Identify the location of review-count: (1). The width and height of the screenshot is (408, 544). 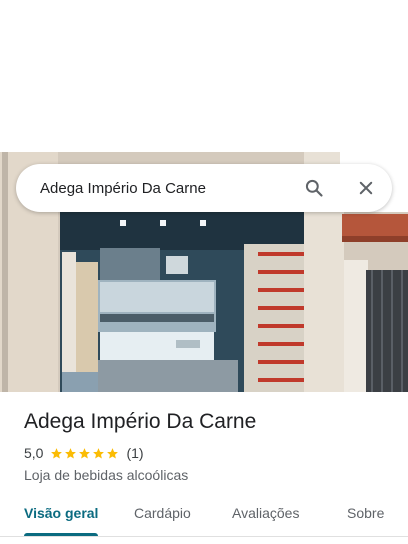
(134, 453).